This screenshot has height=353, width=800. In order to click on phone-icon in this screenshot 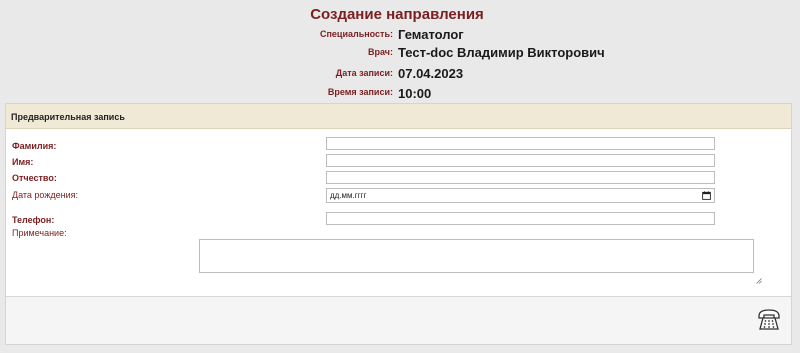, I will do `click(769, 319)`.